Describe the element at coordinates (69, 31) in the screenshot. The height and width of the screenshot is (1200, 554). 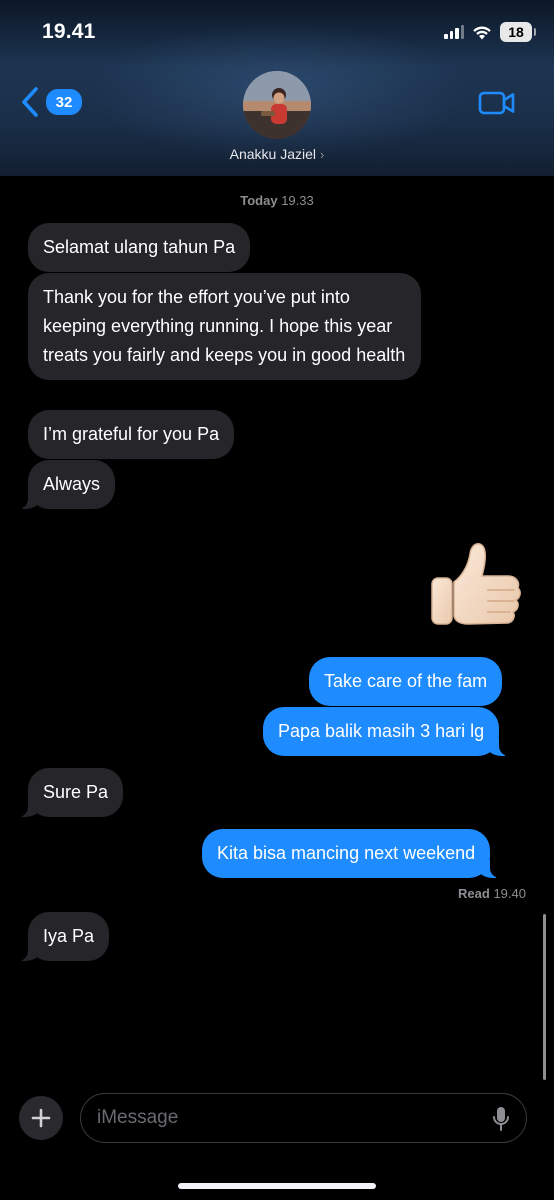
I see `status-time: 19.41` at that location.